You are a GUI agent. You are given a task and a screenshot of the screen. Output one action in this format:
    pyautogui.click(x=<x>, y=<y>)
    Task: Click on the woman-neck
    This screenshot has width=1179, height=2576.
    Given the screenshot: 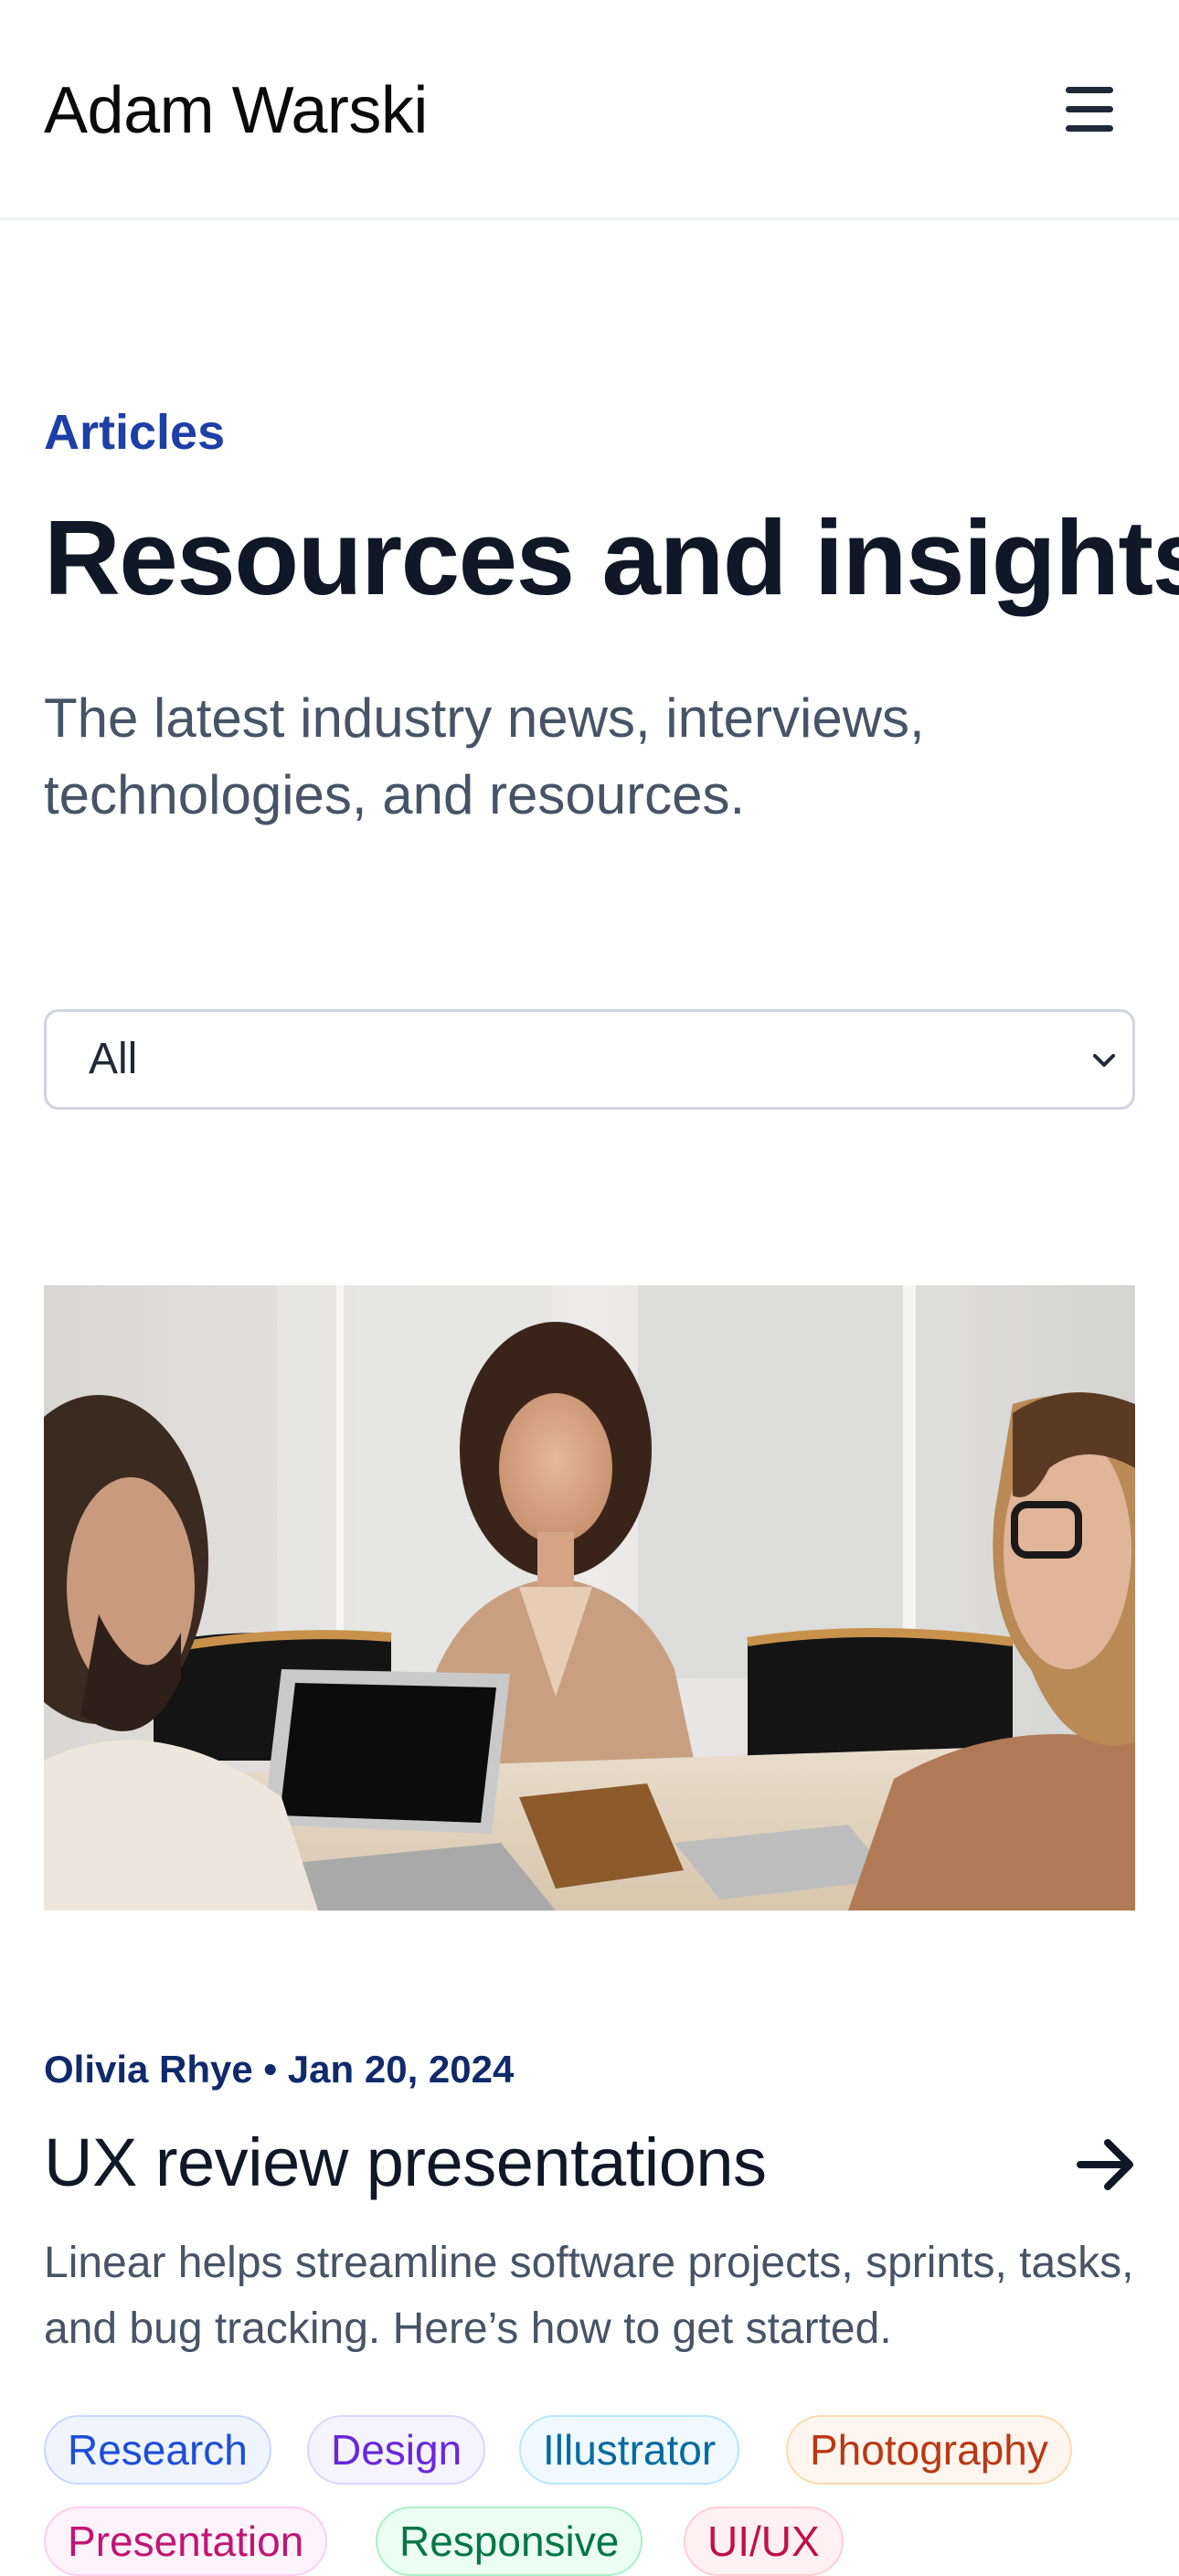 What is the action you would take?
    pyautogui.click(x=555, y=1559)
    